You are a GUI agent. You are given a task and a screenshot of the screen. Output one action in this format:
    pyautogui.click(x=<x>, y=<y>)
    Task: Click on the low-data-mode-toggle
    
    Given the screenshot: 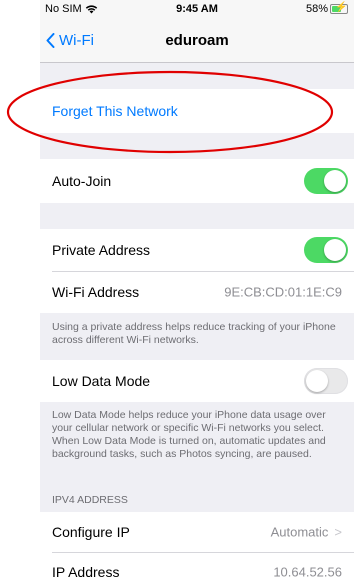 What is the action you would take?
    pyautogui.click(x=326, y=381)
    